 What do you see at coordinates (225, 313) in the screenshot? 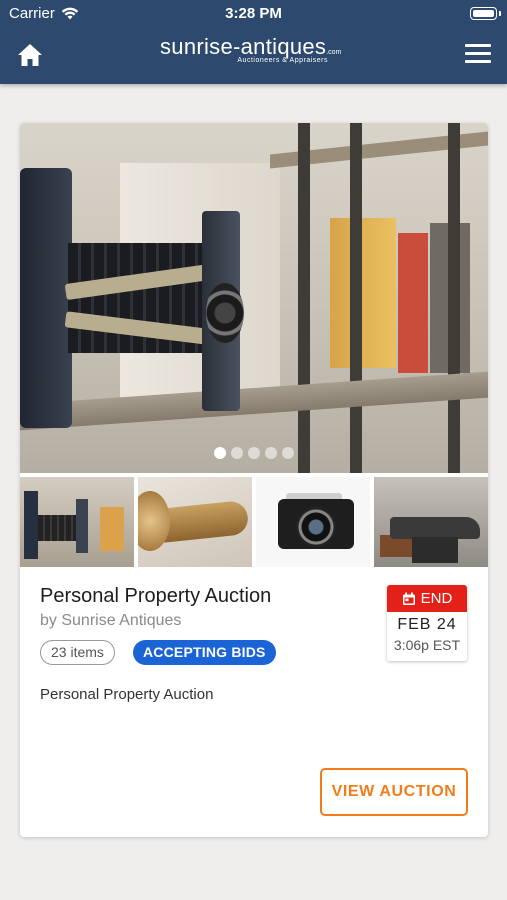
I see `hero-camera-lens` at bounding box center [225, 313].